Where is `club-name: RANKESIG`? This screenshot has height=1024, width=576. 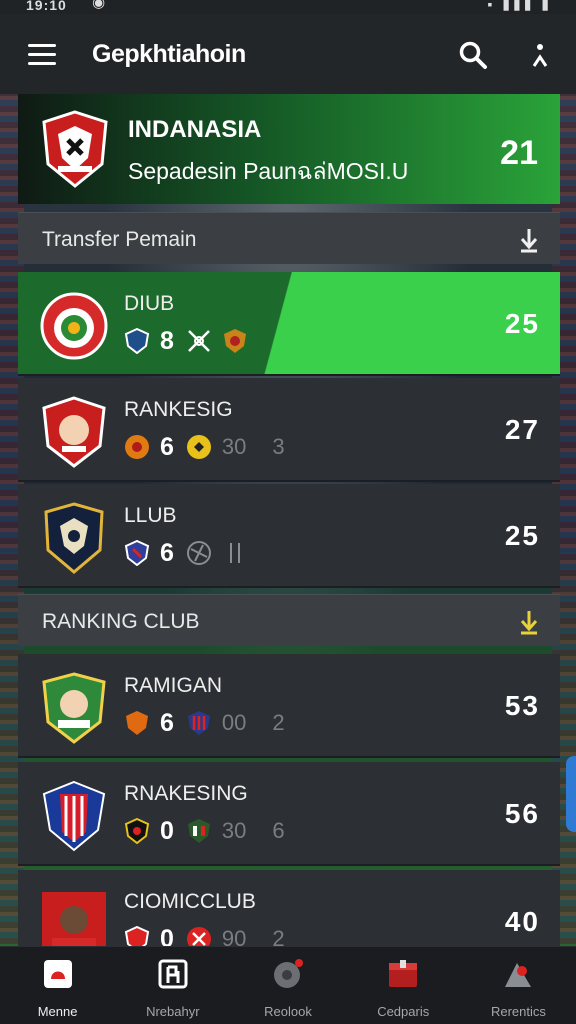 club-name: RANKESIG is located at coordinates (178, 409).